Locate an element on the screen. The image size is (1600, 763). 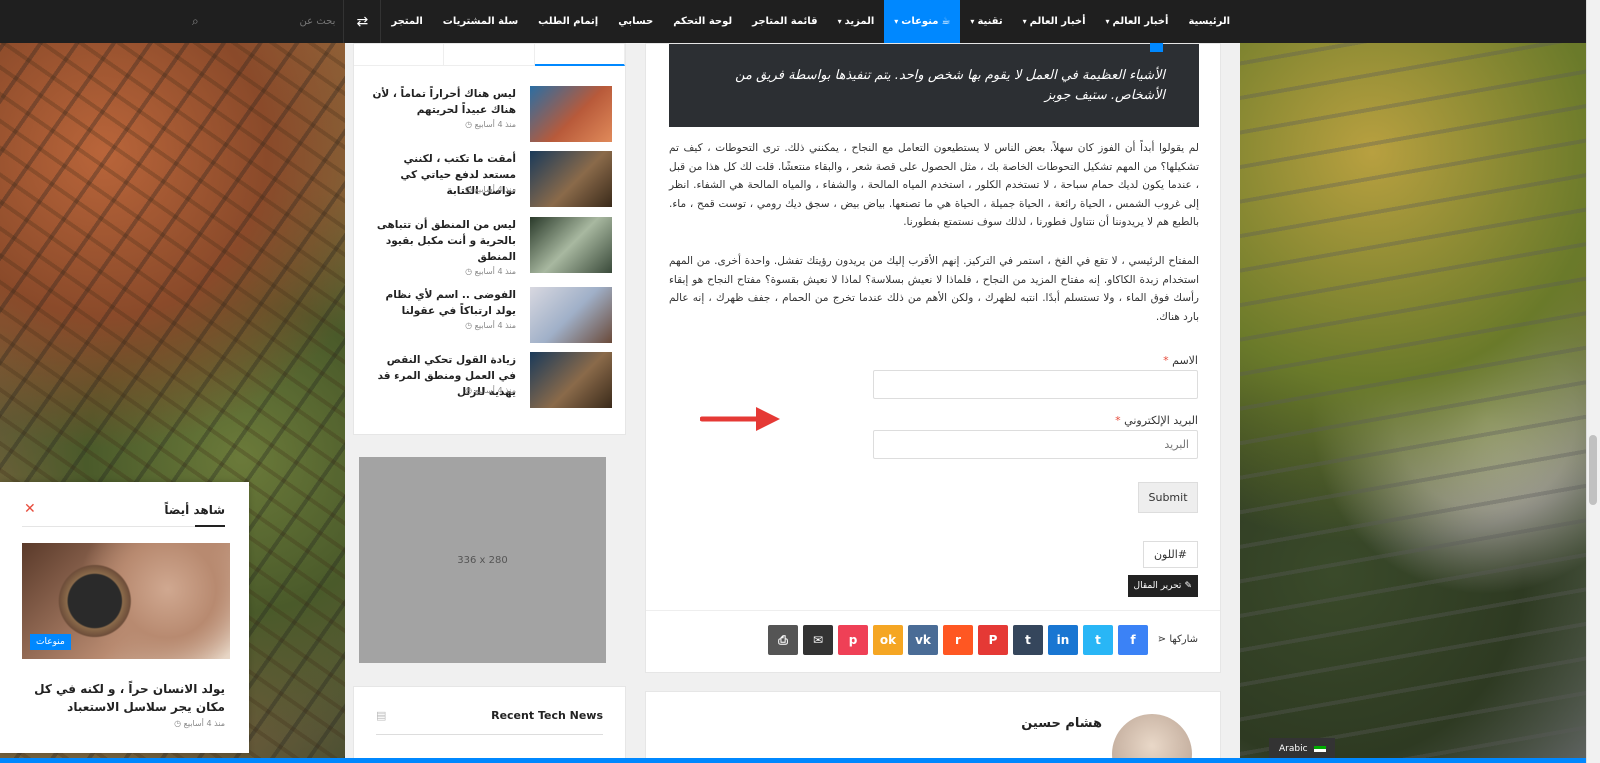
tumblr-share-button: t is located at coordinates (1028, 640).